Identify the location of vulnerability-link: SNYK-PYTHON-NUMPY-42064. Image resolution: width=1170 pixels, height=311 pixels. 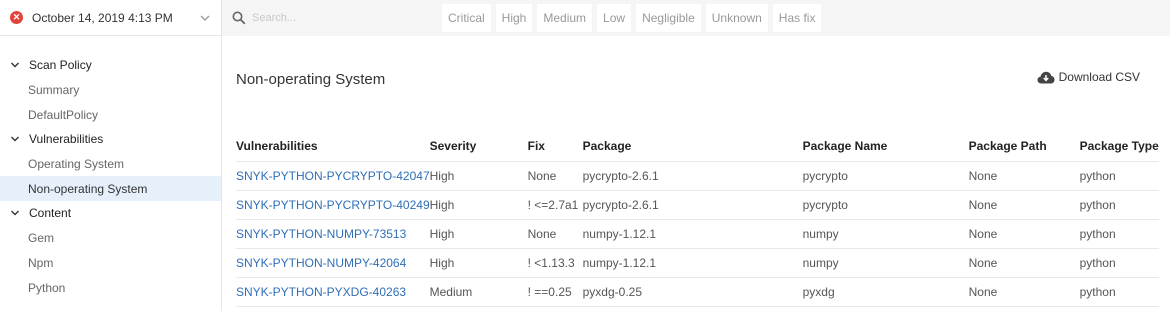
(333, 263).